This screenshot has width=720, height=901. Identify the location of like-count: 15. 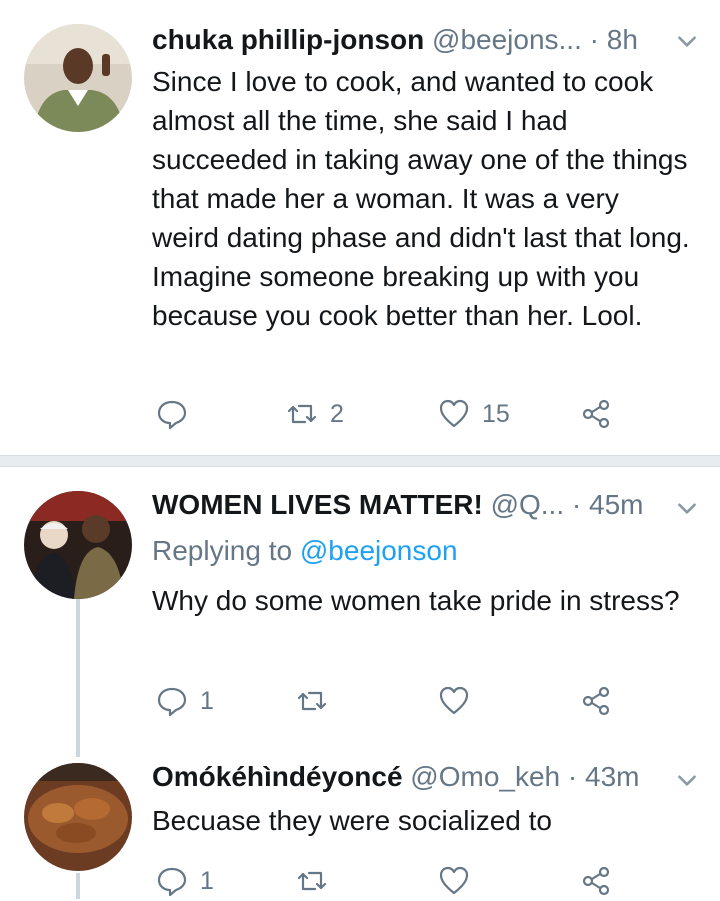
(496, 413).